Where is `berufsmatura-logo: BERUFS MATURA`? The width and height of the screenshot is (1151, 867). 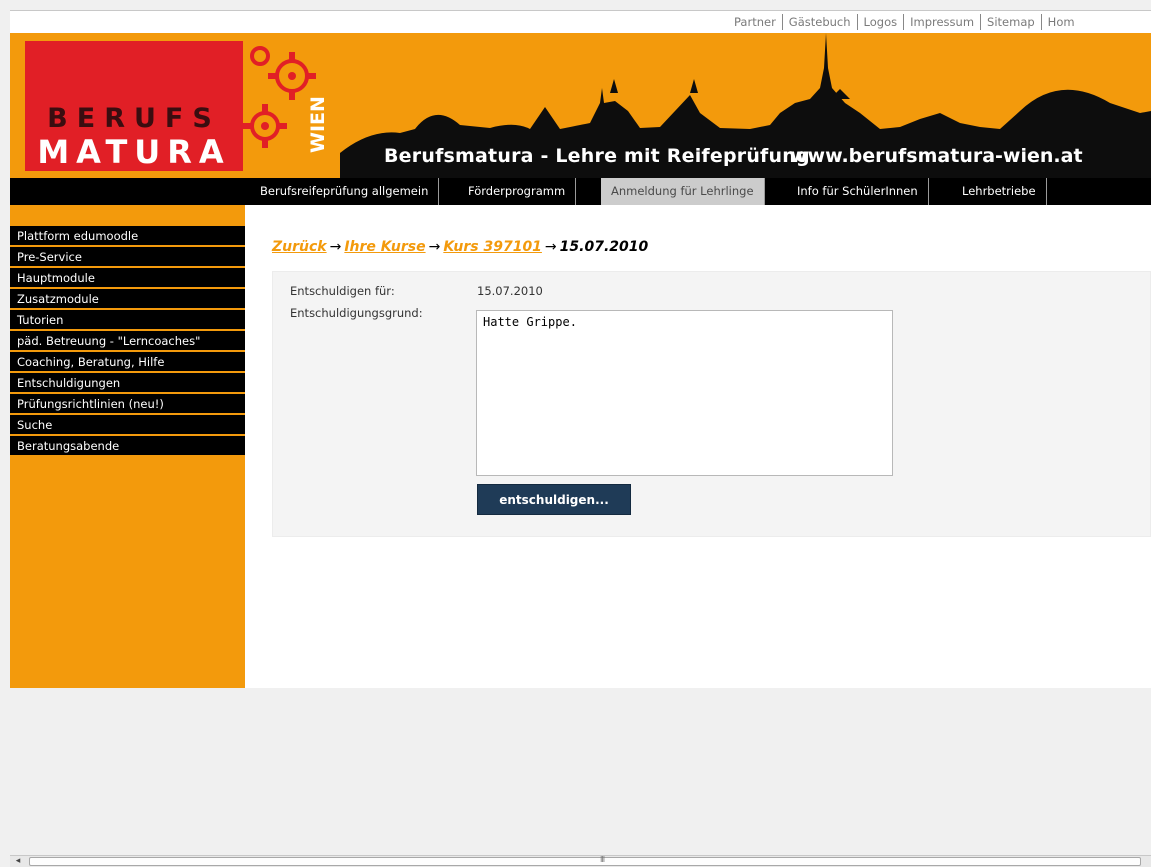
berufsmatura-logo: BERUFS MATURA is located at coordinates (134, 106).